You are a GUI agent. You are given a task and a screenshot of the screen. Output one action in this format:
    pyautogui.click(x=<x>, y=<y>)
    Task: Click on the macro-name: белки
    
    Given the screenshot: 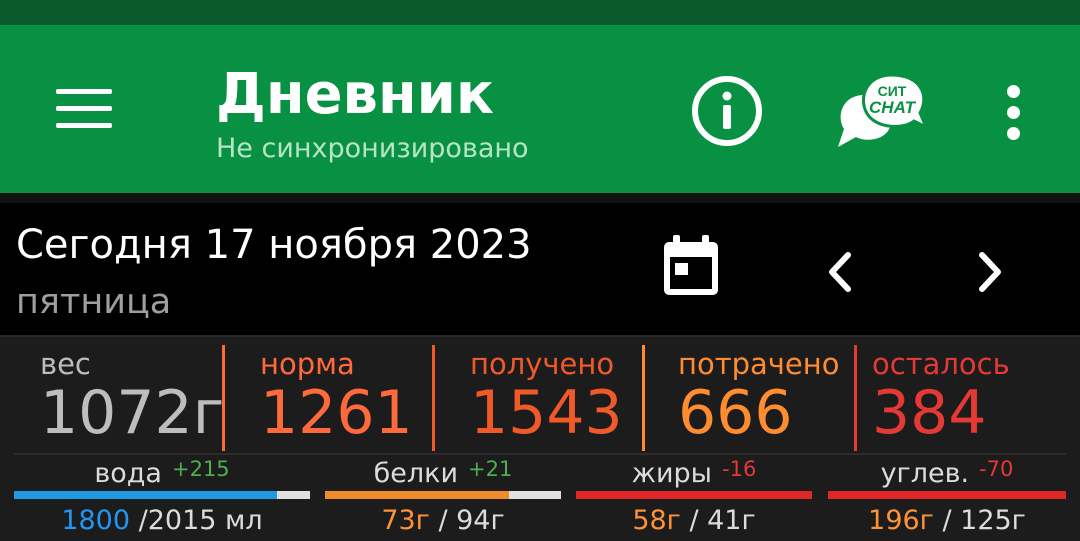 What is the action you would take?
    pyautogui.click(x=416, y=473)
    